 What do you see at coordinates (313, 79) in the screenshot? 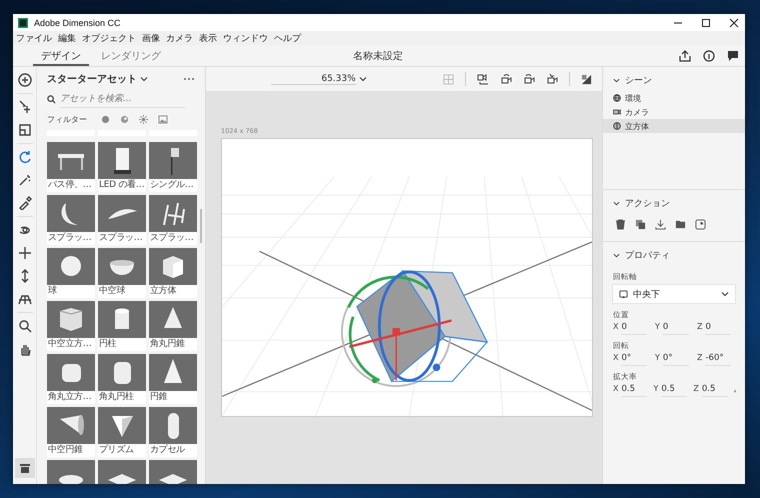
I see `zoom-dropdown: 65.33%` at bounding box center [313, 79].